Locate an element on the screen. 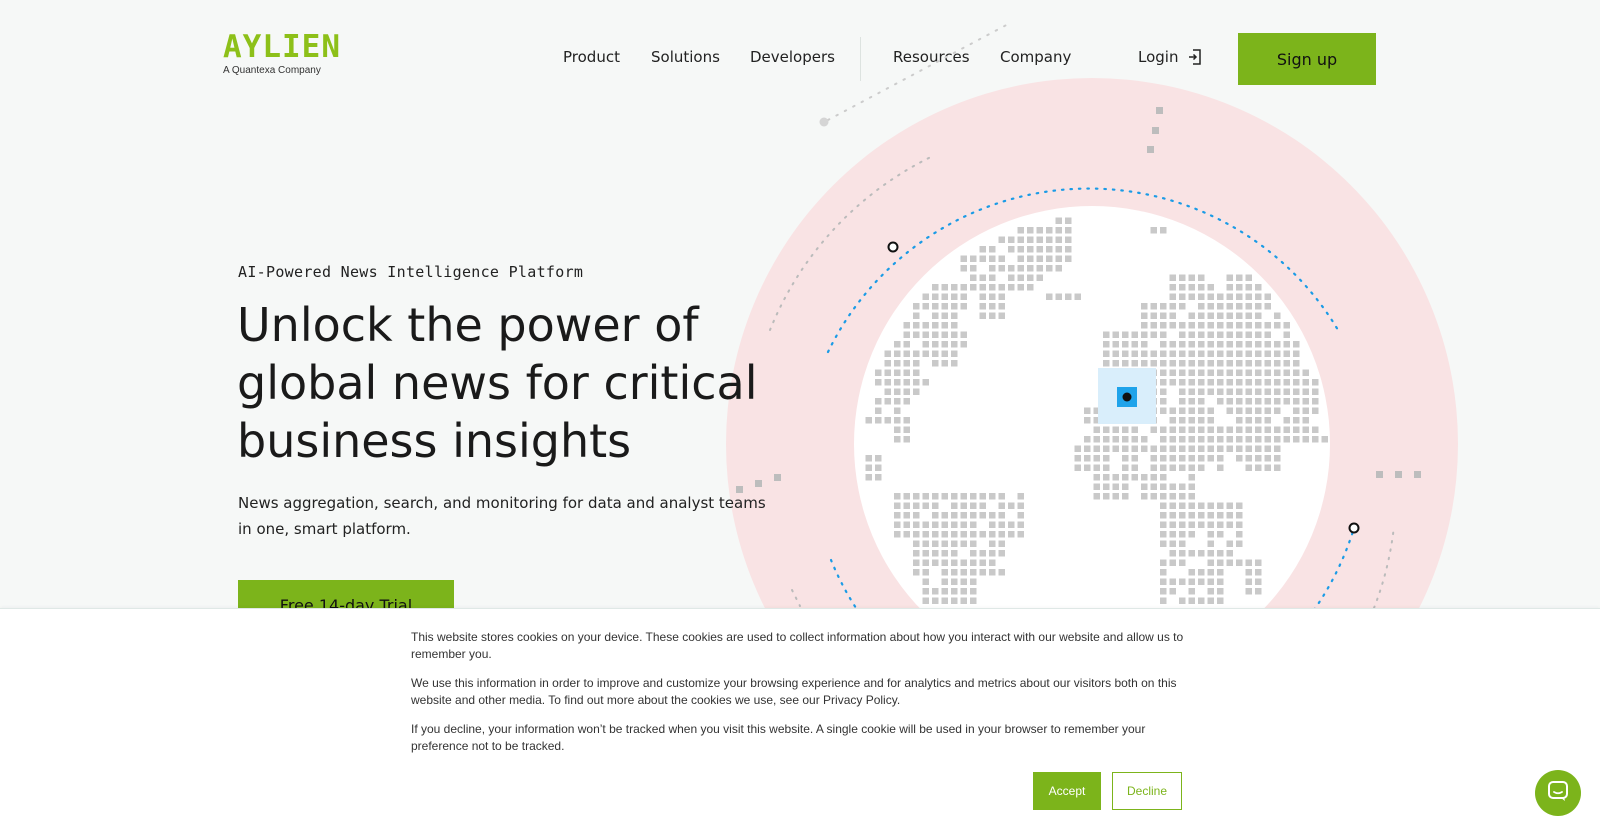  login-label: Login is located at coordinates (1158, 57).